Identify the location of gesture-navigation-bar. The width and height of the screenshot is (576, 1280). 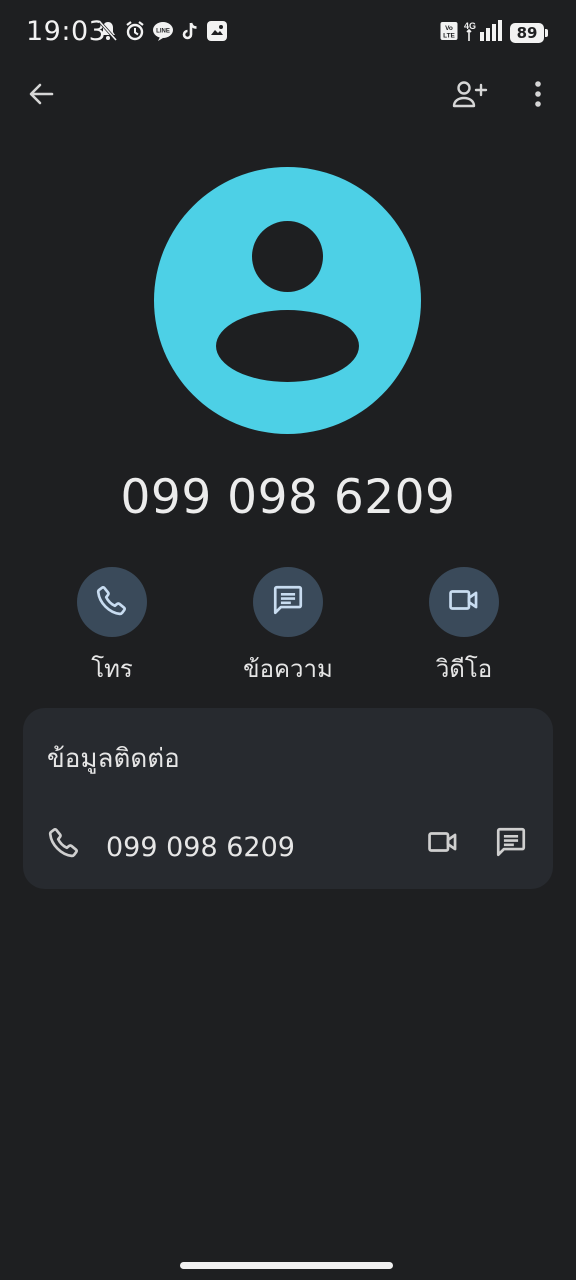
(286, 1265).